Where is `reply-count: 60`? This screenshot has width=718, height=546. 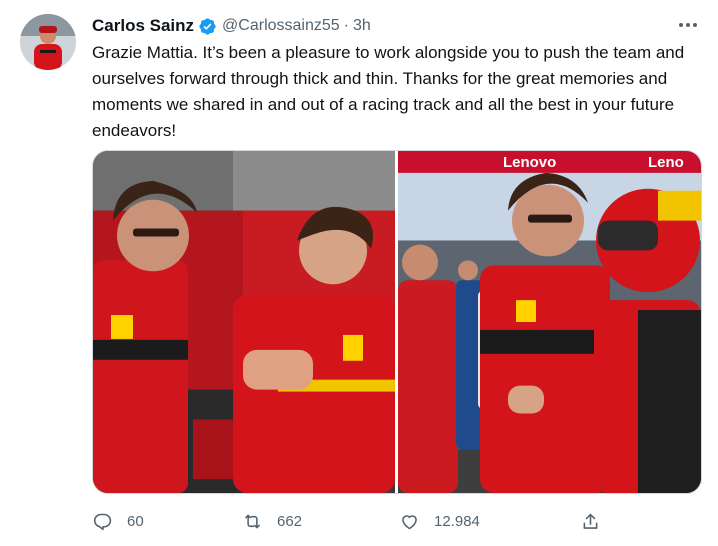 reply-count: 60 is located at coordinates (135, 521).